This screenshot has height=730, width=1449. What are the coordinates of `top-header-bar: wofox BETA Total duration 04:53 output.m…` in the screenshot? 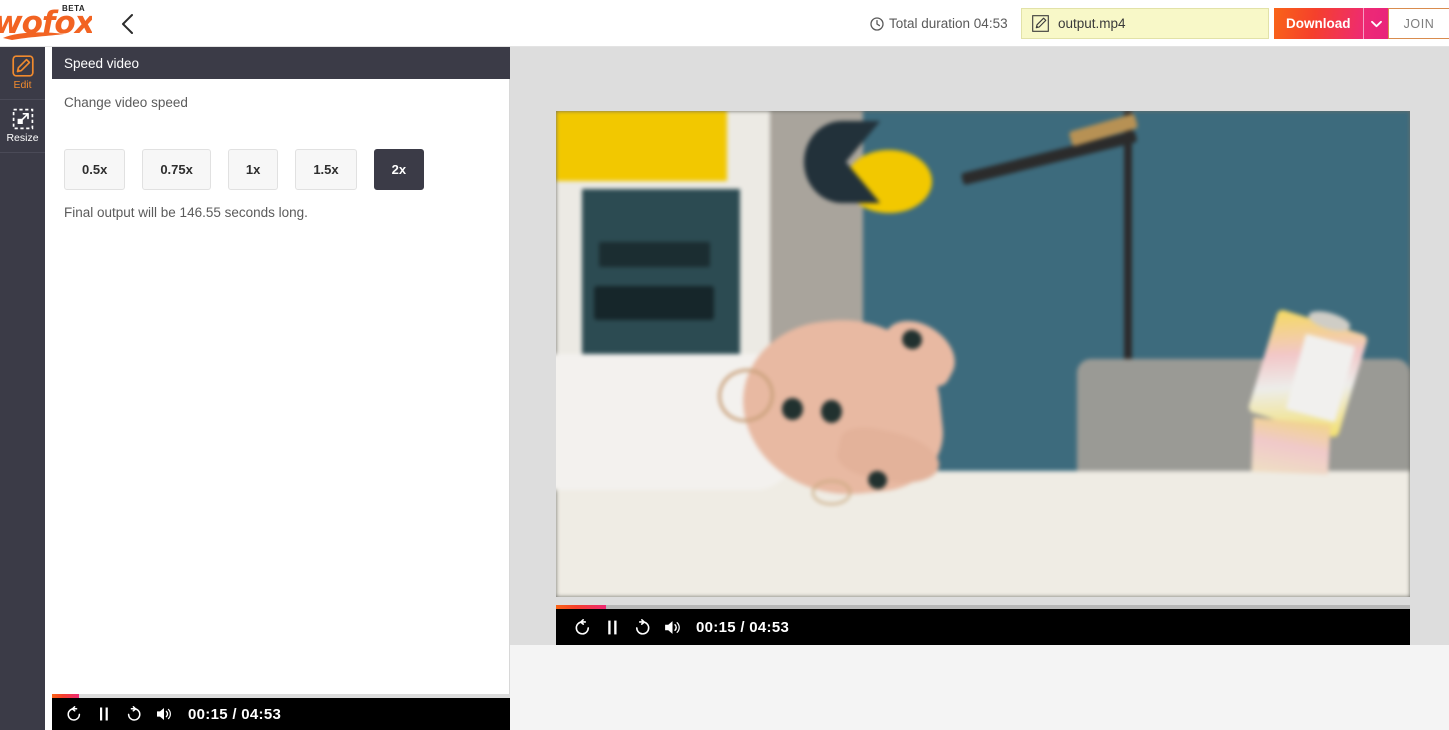 It's located at (724, 23).